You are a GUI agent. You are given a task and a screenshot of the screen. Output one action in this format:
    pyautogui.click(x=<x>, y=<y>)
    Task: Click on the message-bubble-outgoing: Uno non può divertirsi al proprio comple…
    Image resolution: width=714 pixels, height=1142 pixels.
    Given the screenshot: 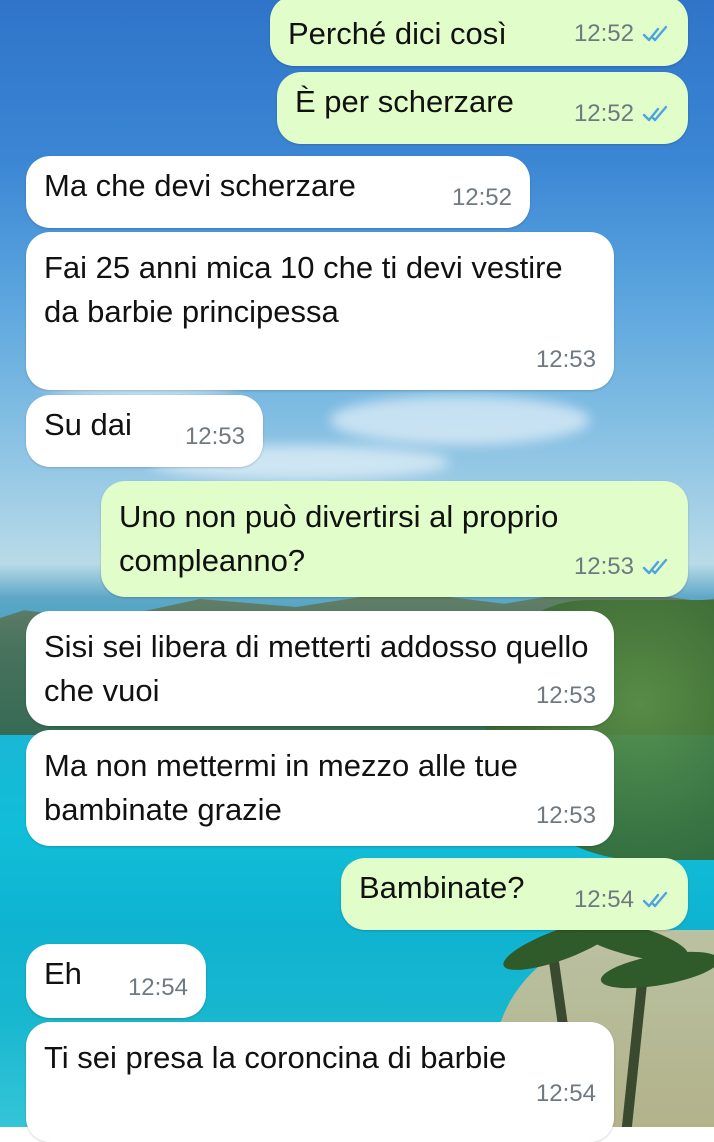 What is the action you would take?
    pyautogui.click(x=394, y=539)
    